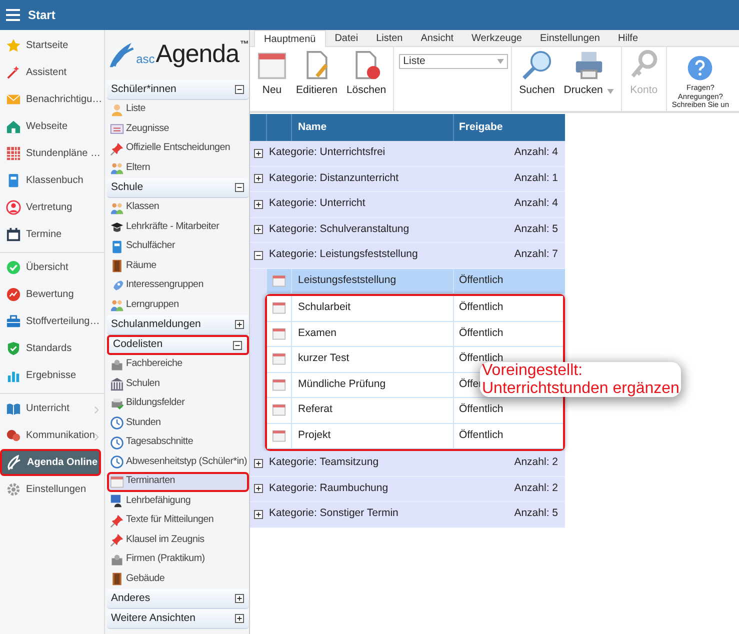  Describe the element at coordinates (272, 76) in the screenshot. I see `ribbon-button: Neu` at that location.